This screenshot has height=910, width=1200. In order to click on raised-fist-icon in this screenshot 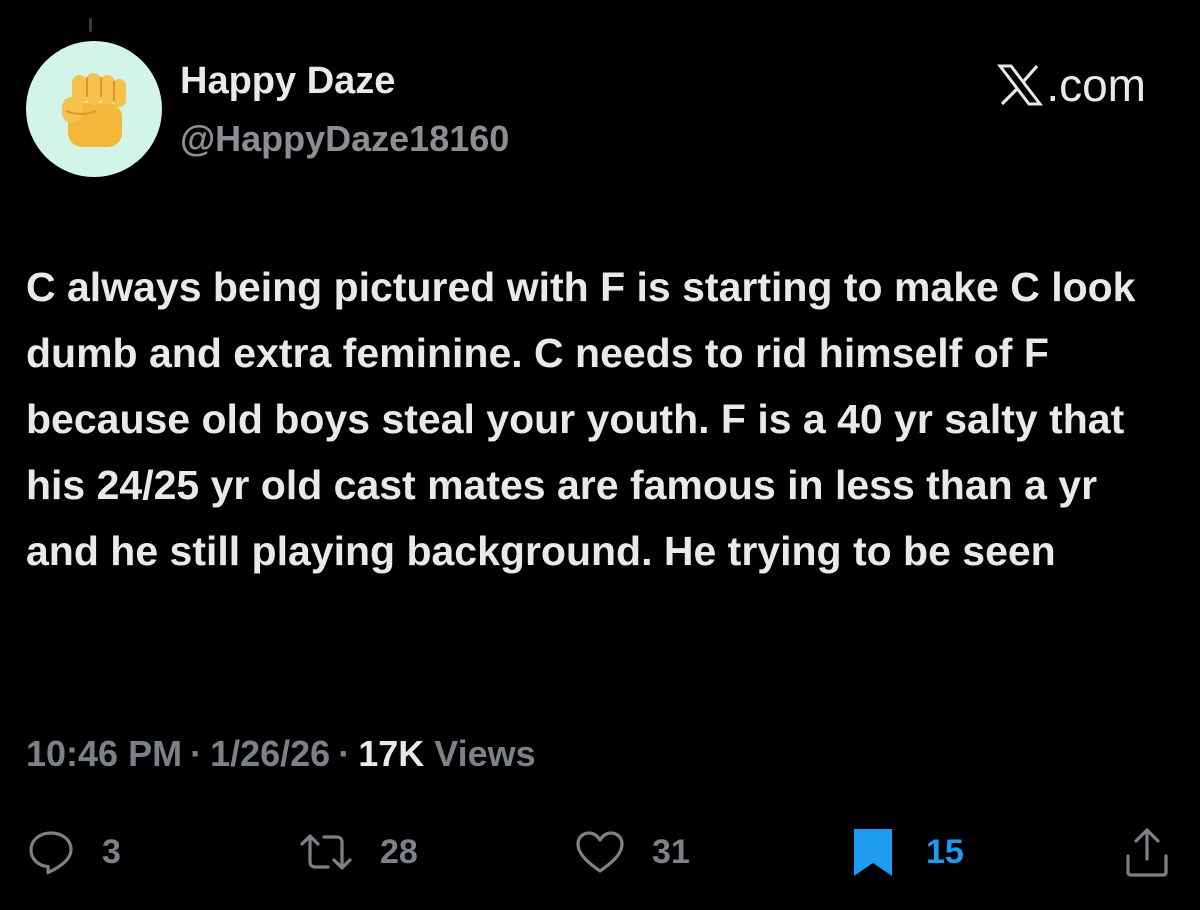, I will do `click(94, 109)`.